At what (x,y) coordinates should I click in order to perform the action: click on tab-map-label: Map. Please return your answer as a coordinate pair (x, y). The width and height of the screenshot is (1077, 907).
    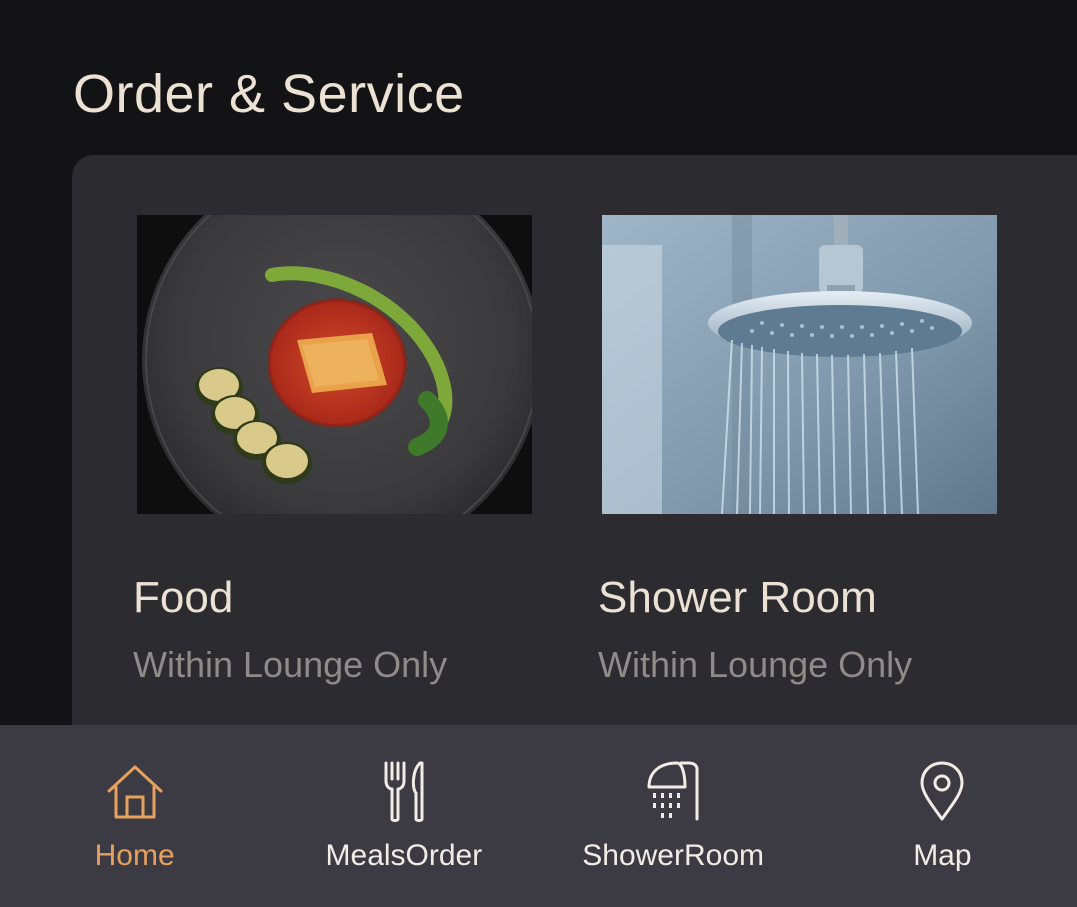
    Looking at the image, I should click on (942, 855).